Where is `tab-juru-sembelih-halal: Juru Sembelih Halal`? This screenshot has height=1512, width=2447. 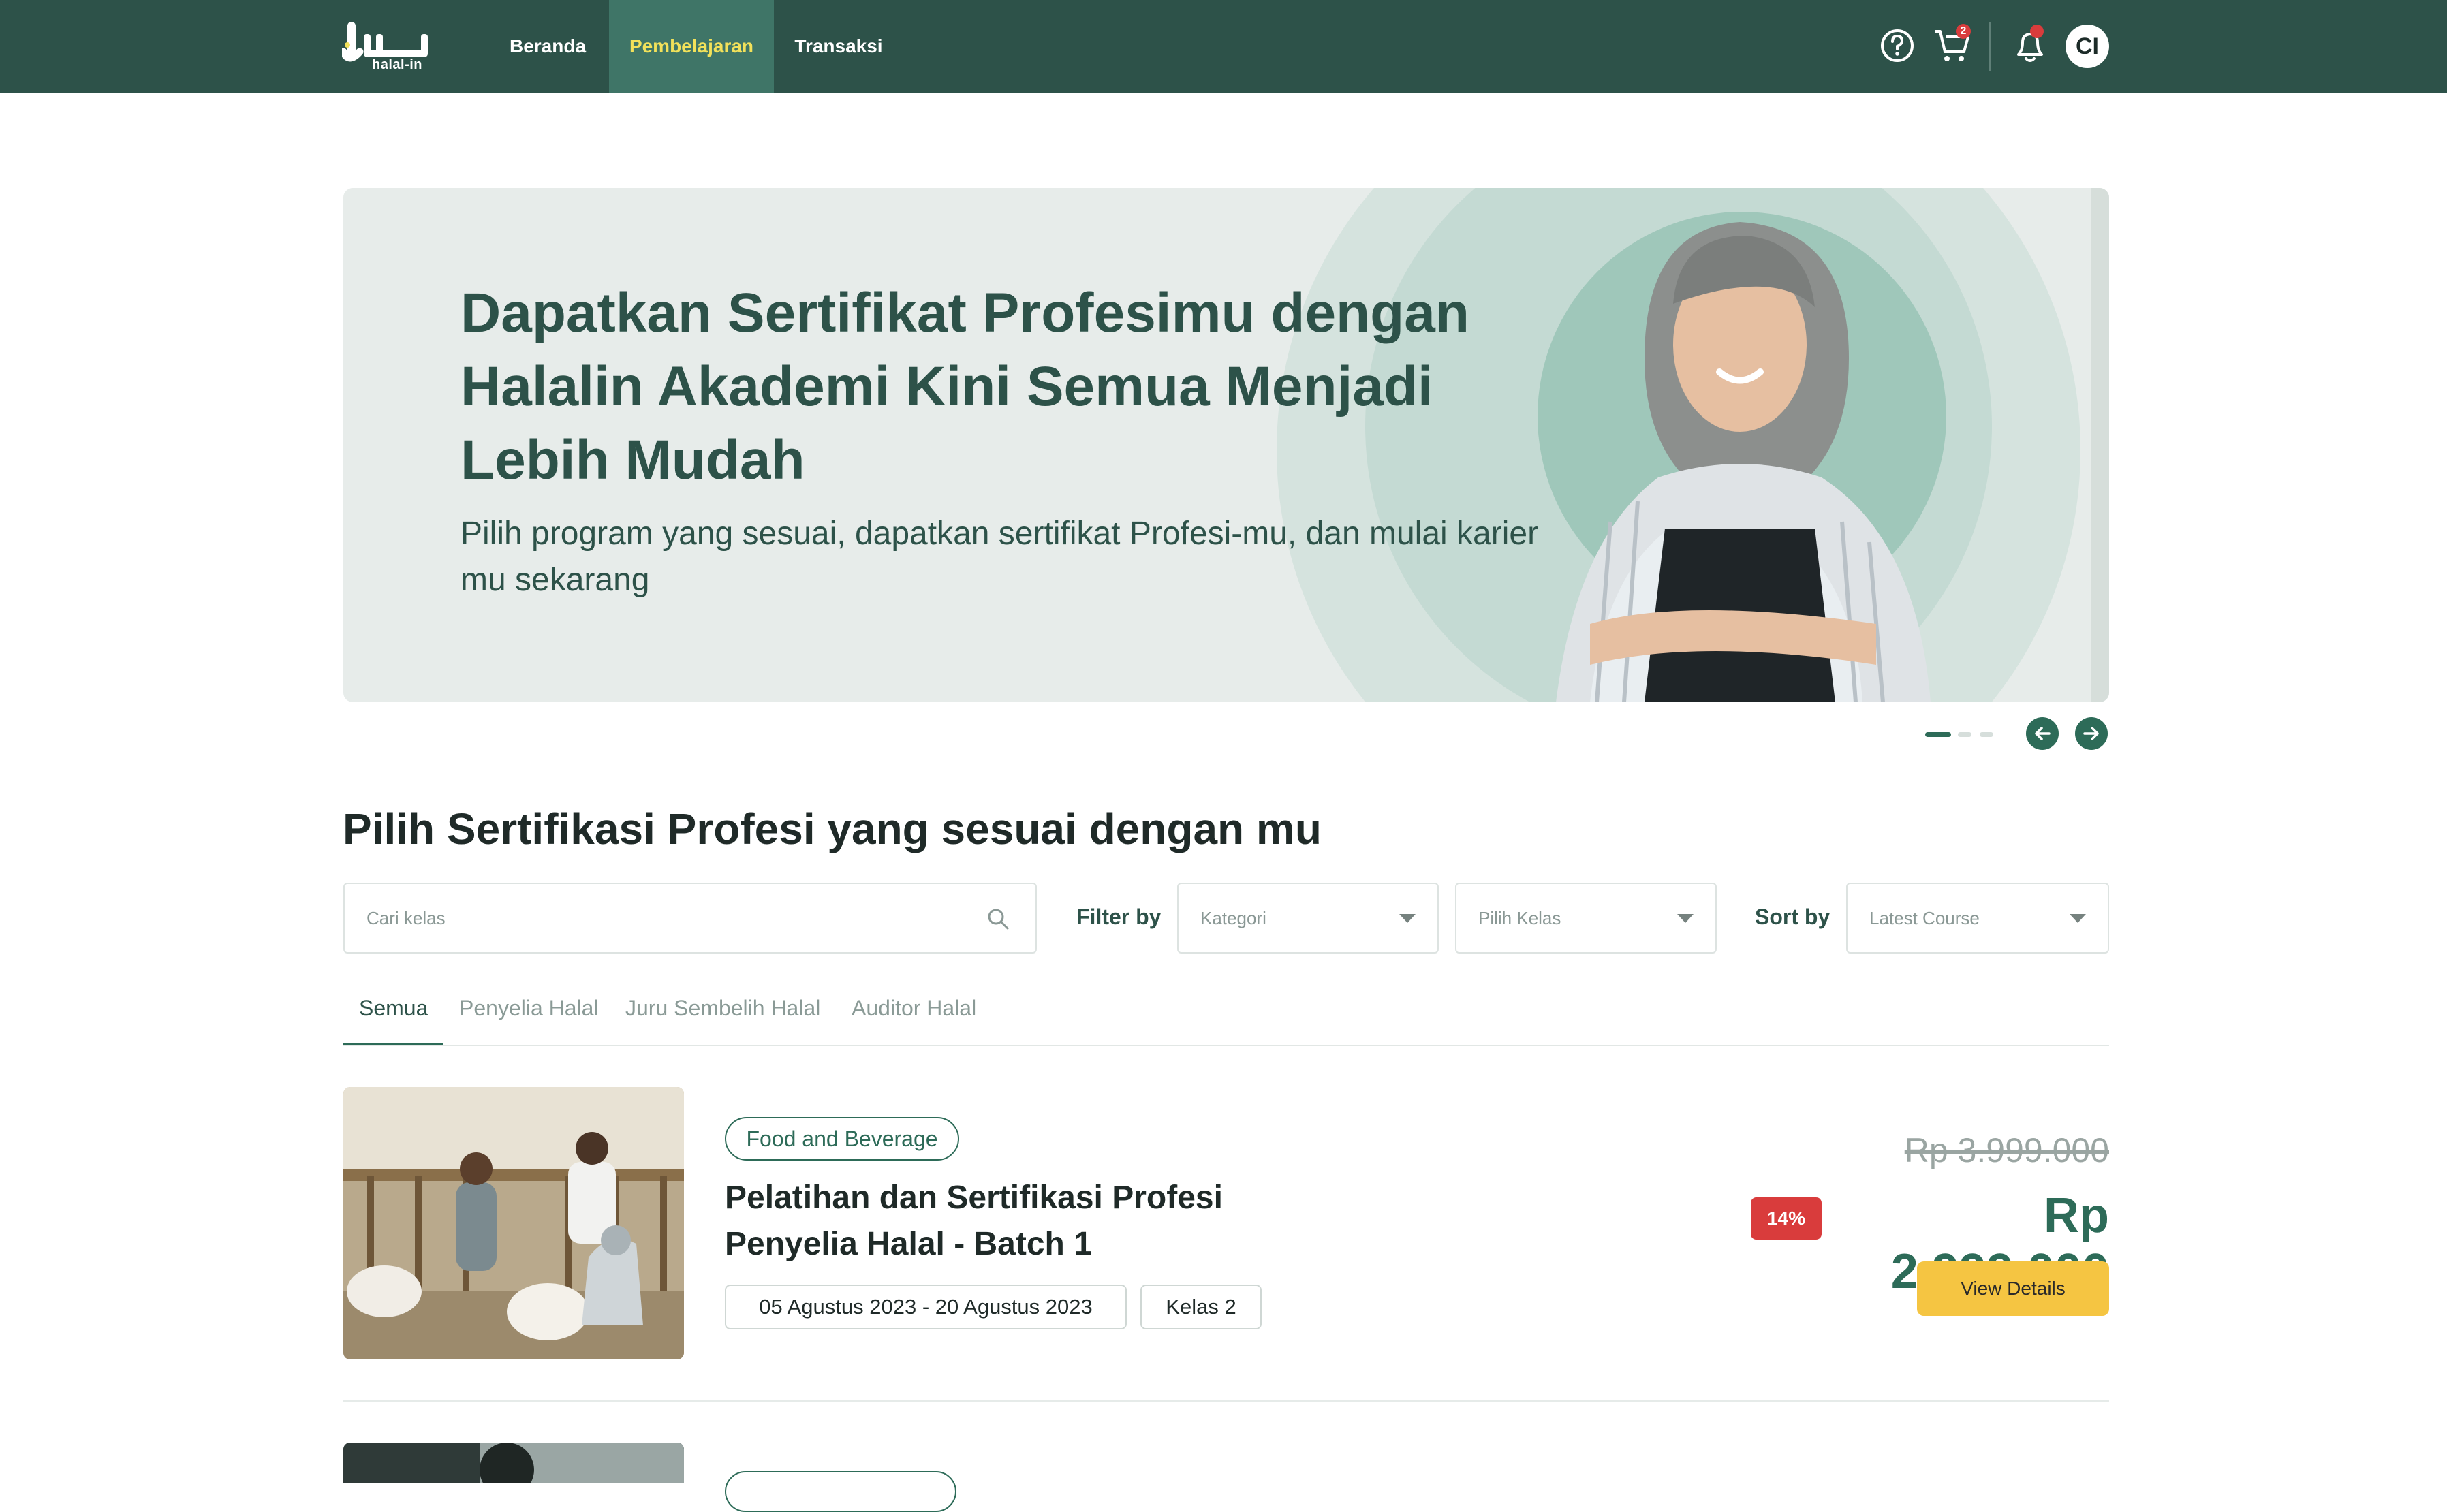 tab-juru-sembelih-halal: Juru Sembelih Halal is located at coordinates (722, 1008).